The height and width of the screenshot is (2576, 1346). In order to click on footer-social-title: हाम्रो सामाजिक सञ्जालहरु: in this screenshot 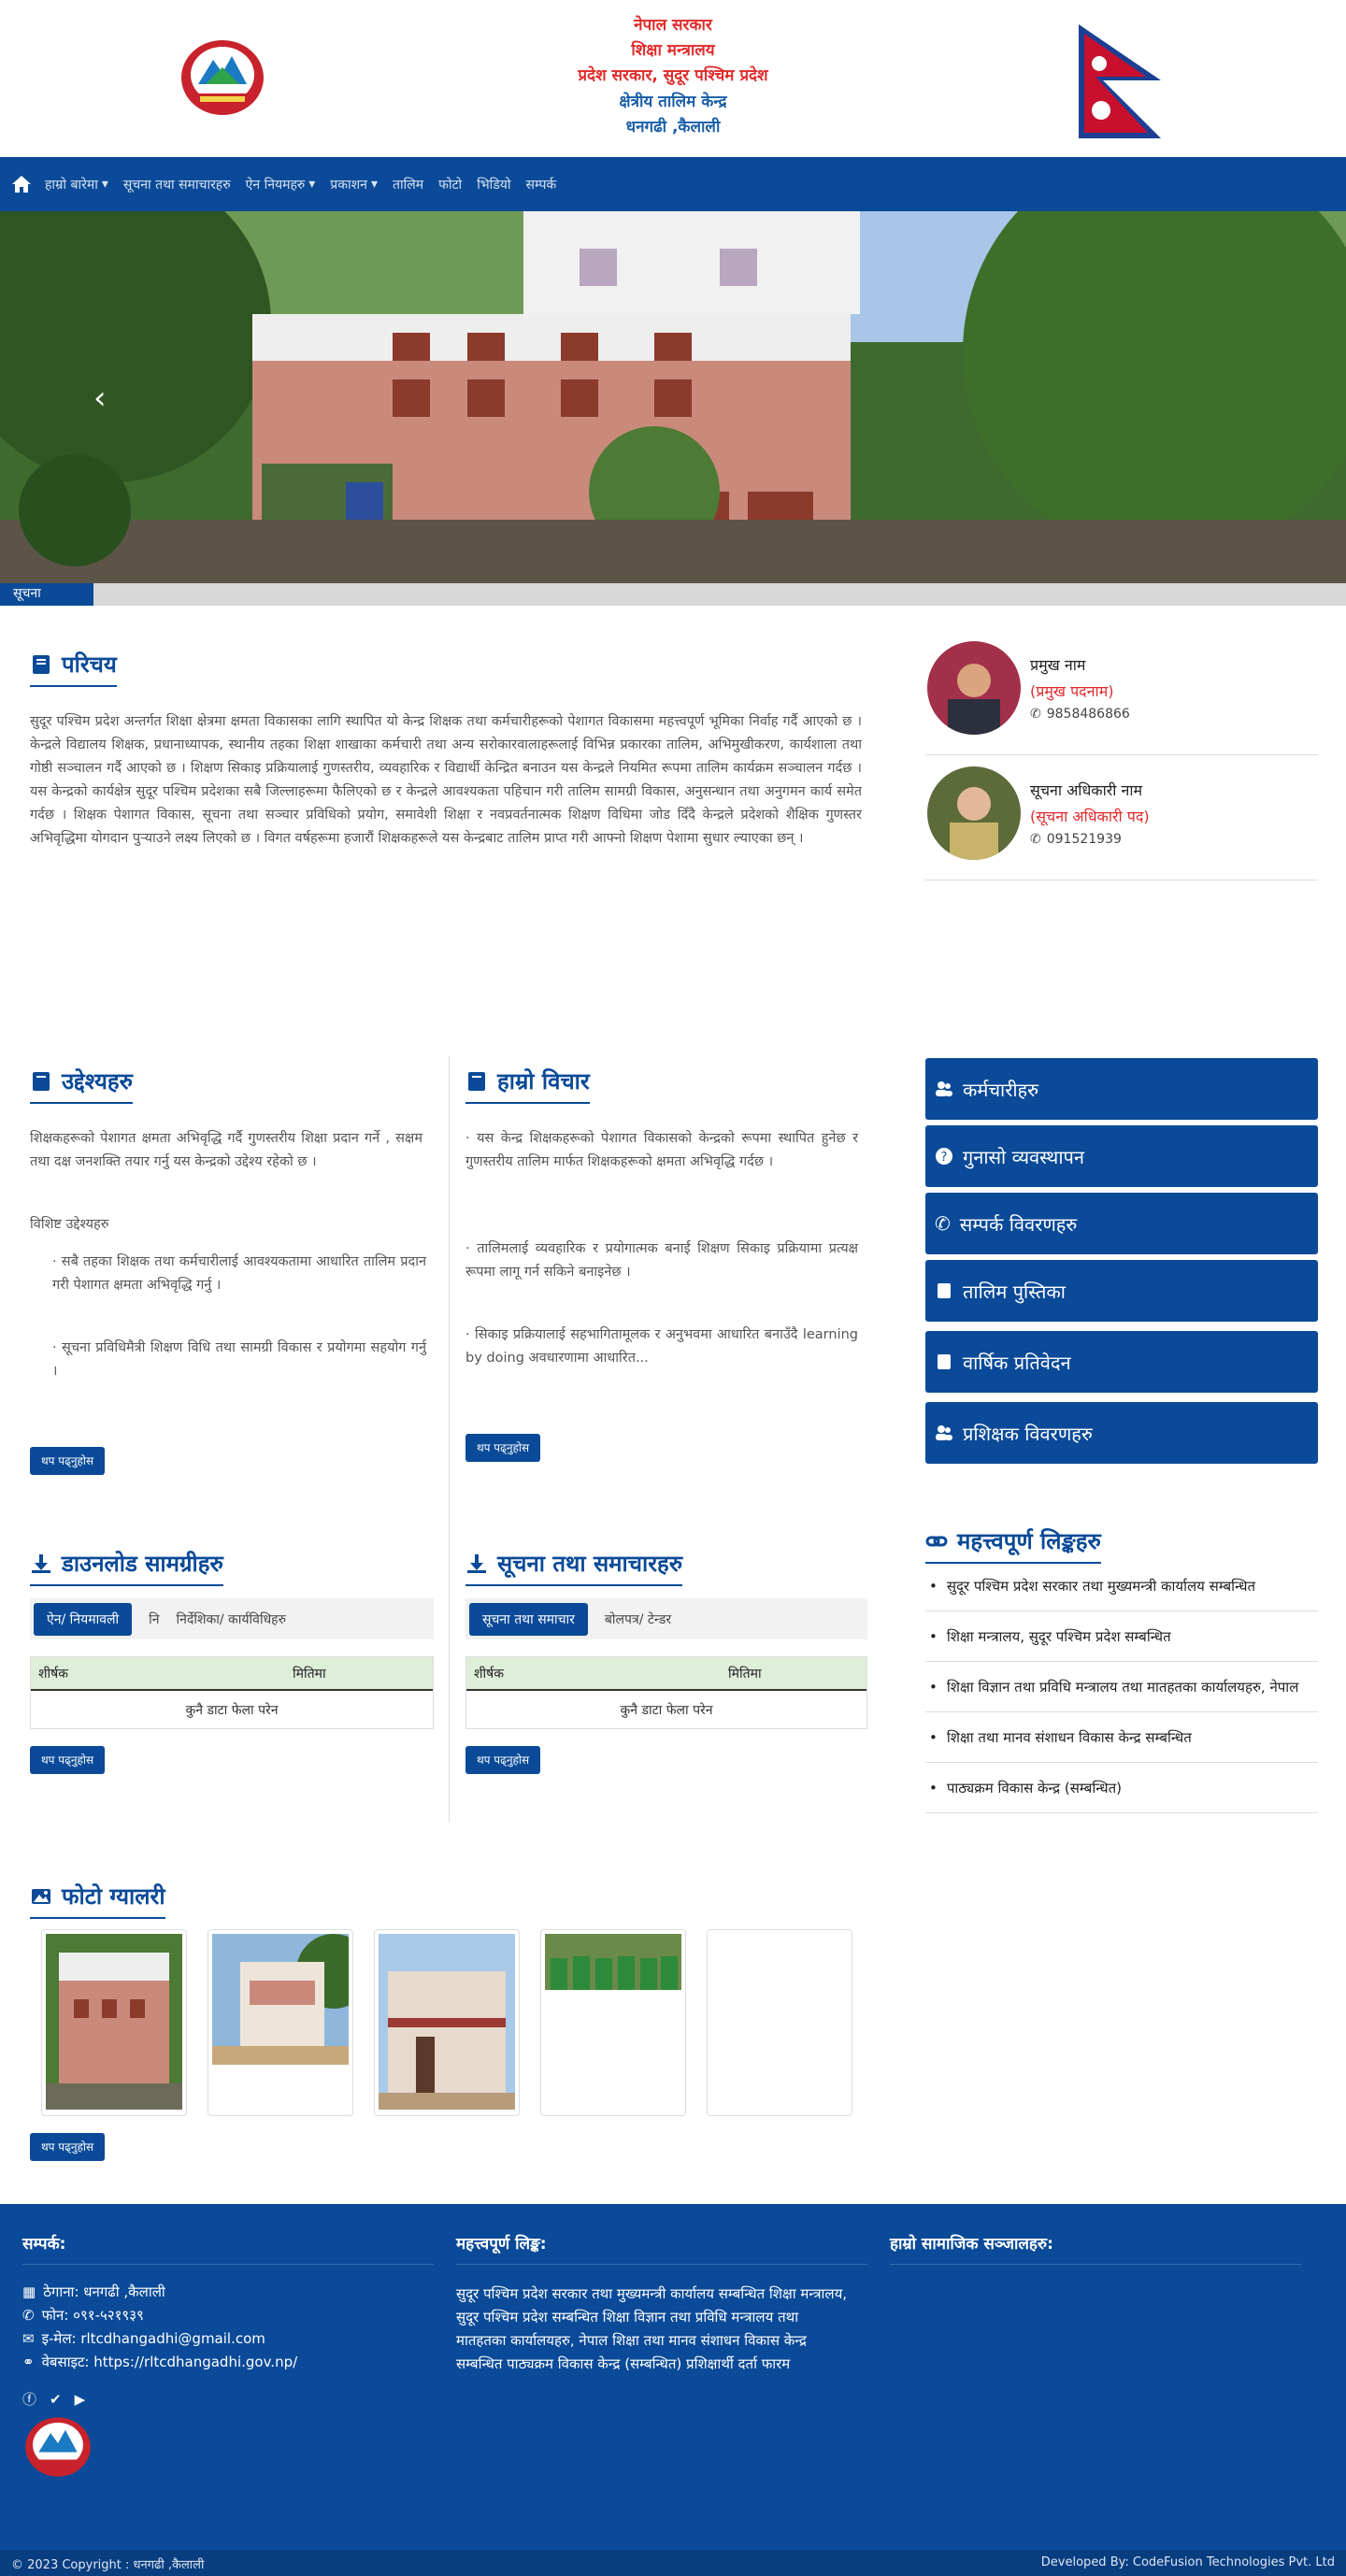, I will do `click(971, 2244)`.